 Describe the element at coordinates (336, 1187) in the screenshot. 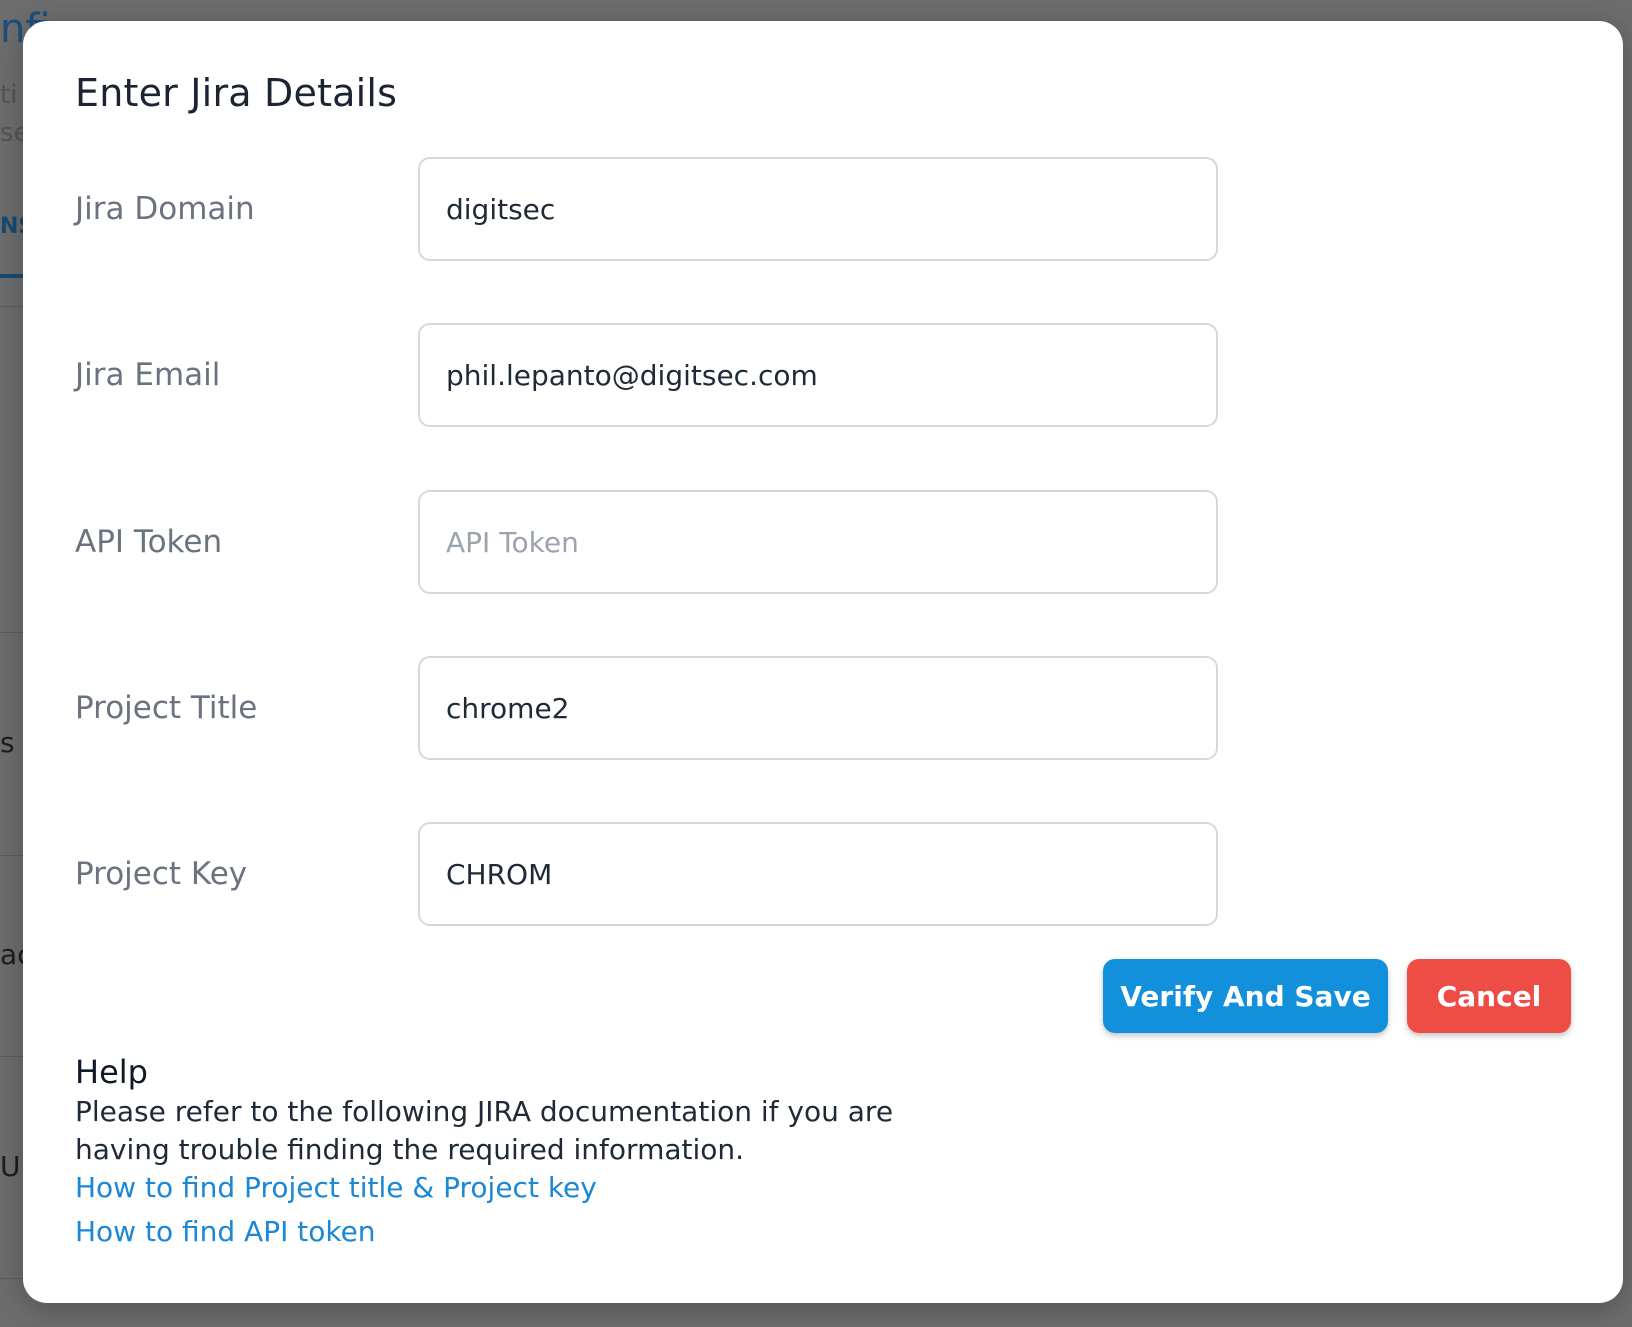

I see `project-title-key-help-link: How to find Project title & Project key` at that location.